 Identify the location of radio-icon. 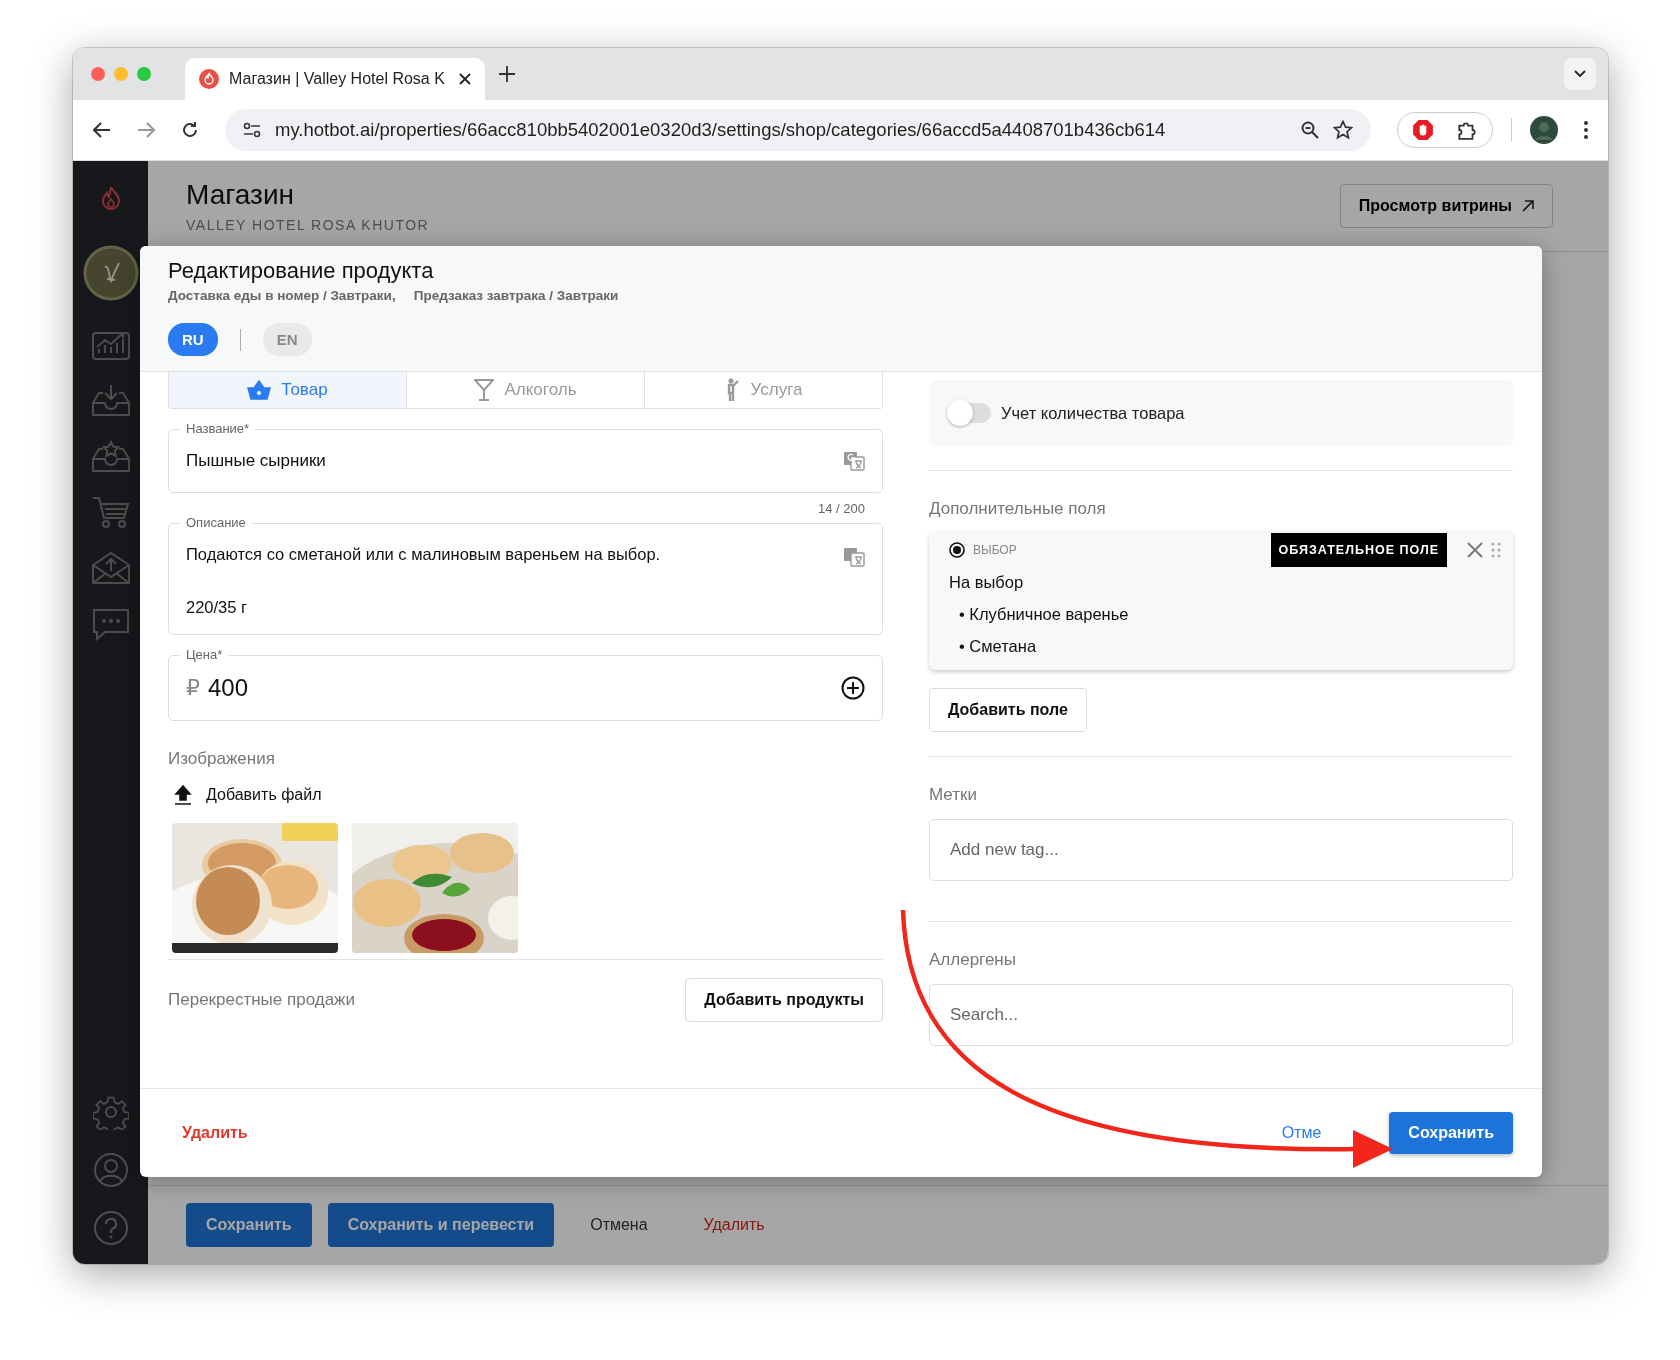
(957, 550).